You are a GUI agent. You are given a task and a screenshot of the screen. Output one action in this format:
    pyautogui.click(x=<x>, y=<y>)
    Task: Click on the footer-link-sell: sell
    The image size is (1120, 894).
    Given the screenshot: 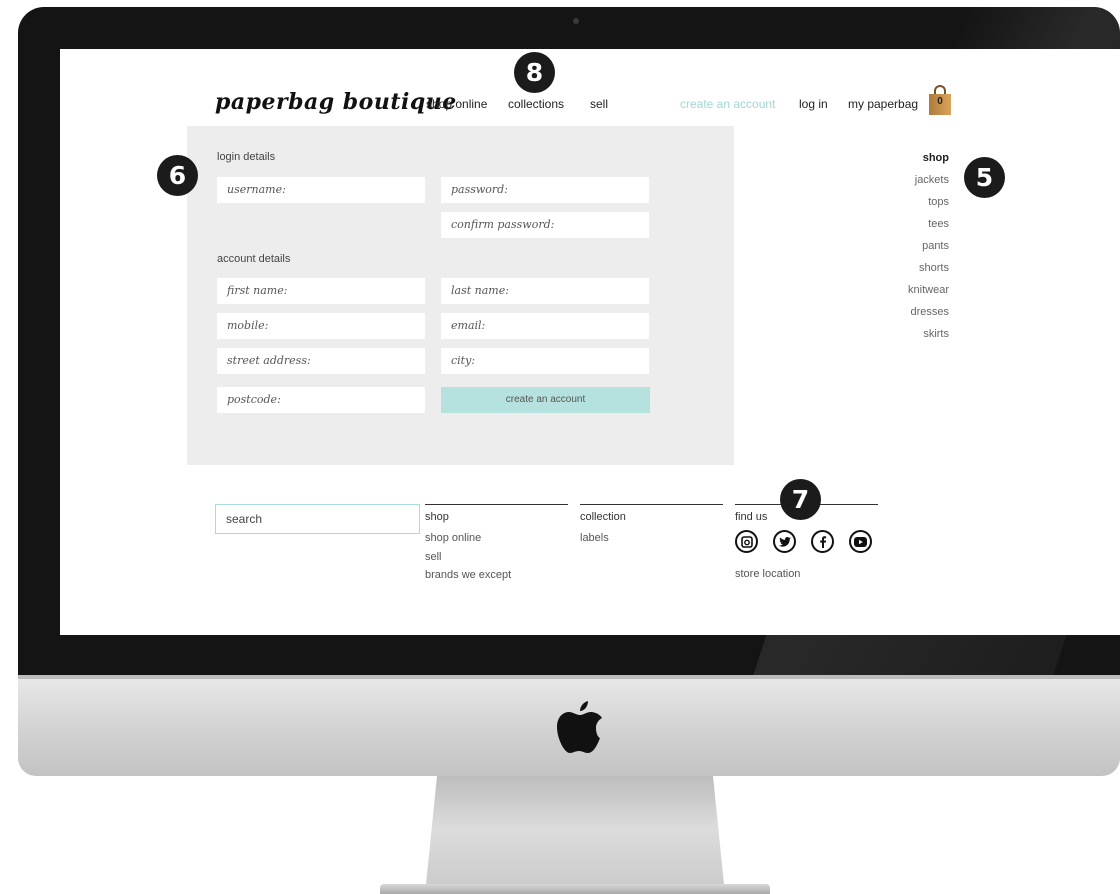 What is the action you would take?
    pyautogui.click(x=433, y=557)
    